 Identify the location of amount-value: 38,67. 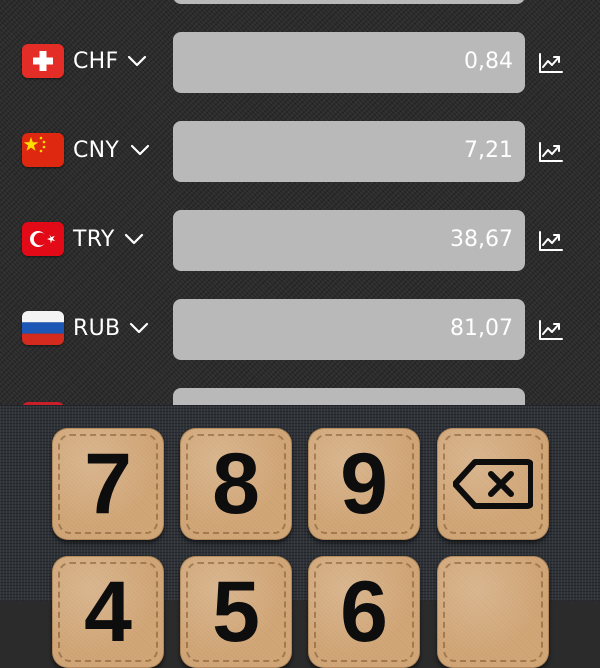
(481, 239).